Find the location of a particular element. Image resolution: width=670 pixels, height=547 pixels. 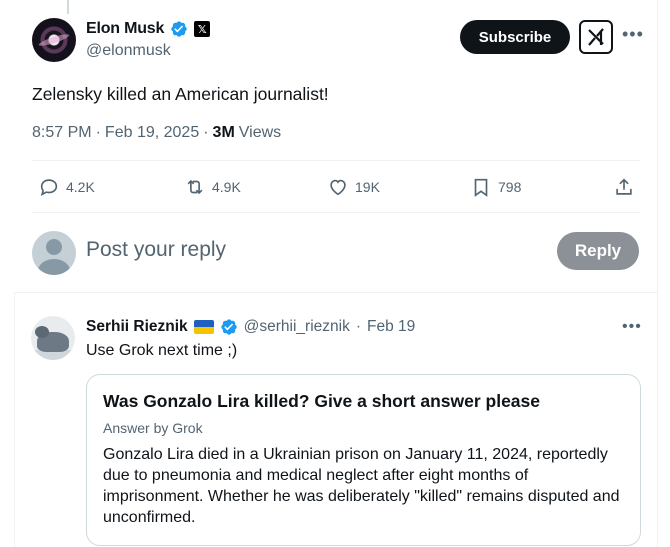

repost-action: 4.9K is located at coordinates (212, 187).